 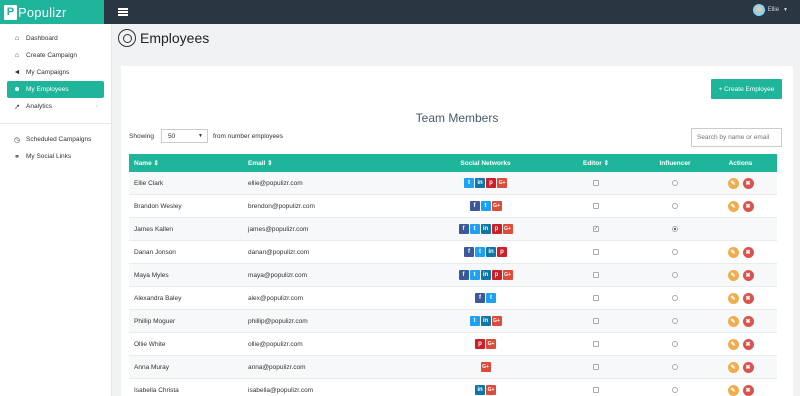 I want to click on sidebar-item-analytics: ↗ Analytics ‹, so click(x=55, y=106).